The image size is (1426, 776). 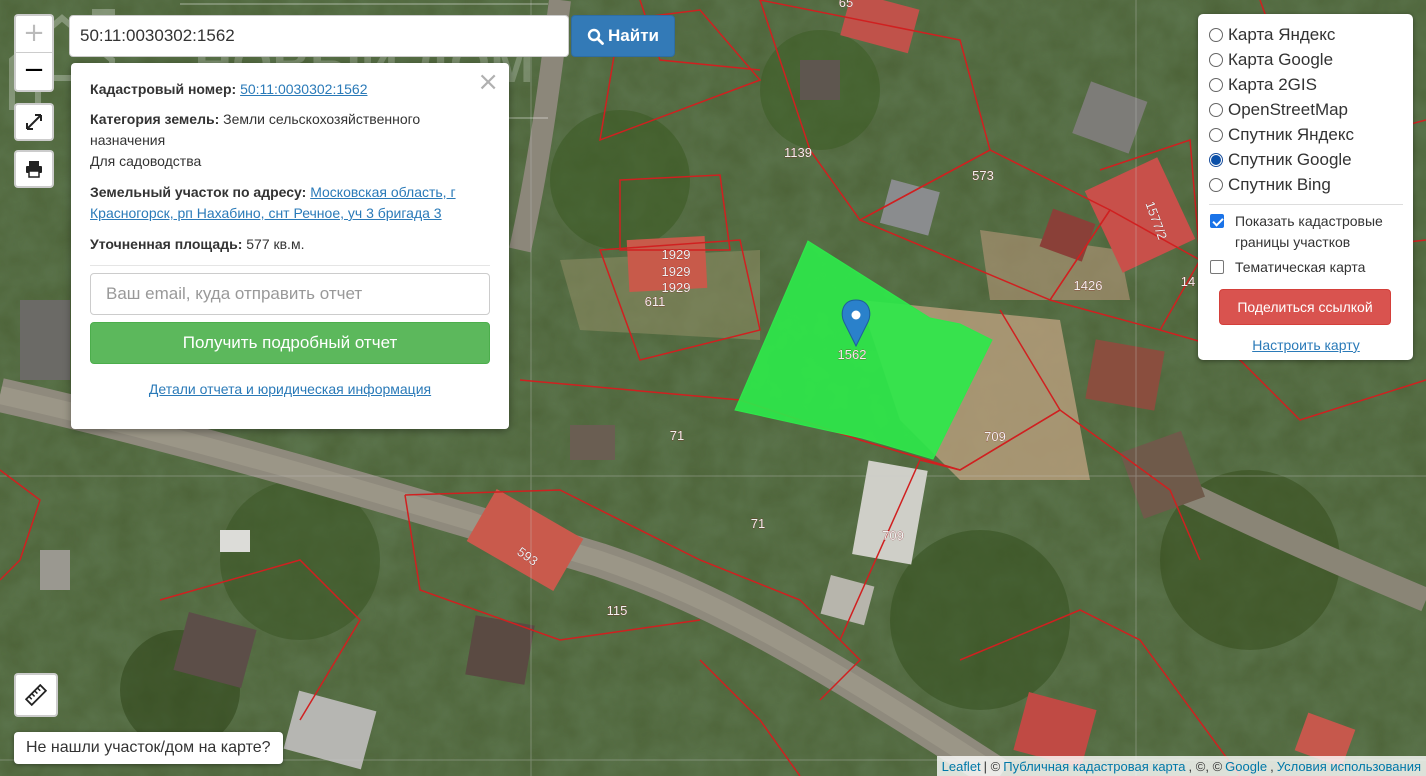 I want to click on layer-option-label: Спутник Яндекс, so click(x=1291, y=134).